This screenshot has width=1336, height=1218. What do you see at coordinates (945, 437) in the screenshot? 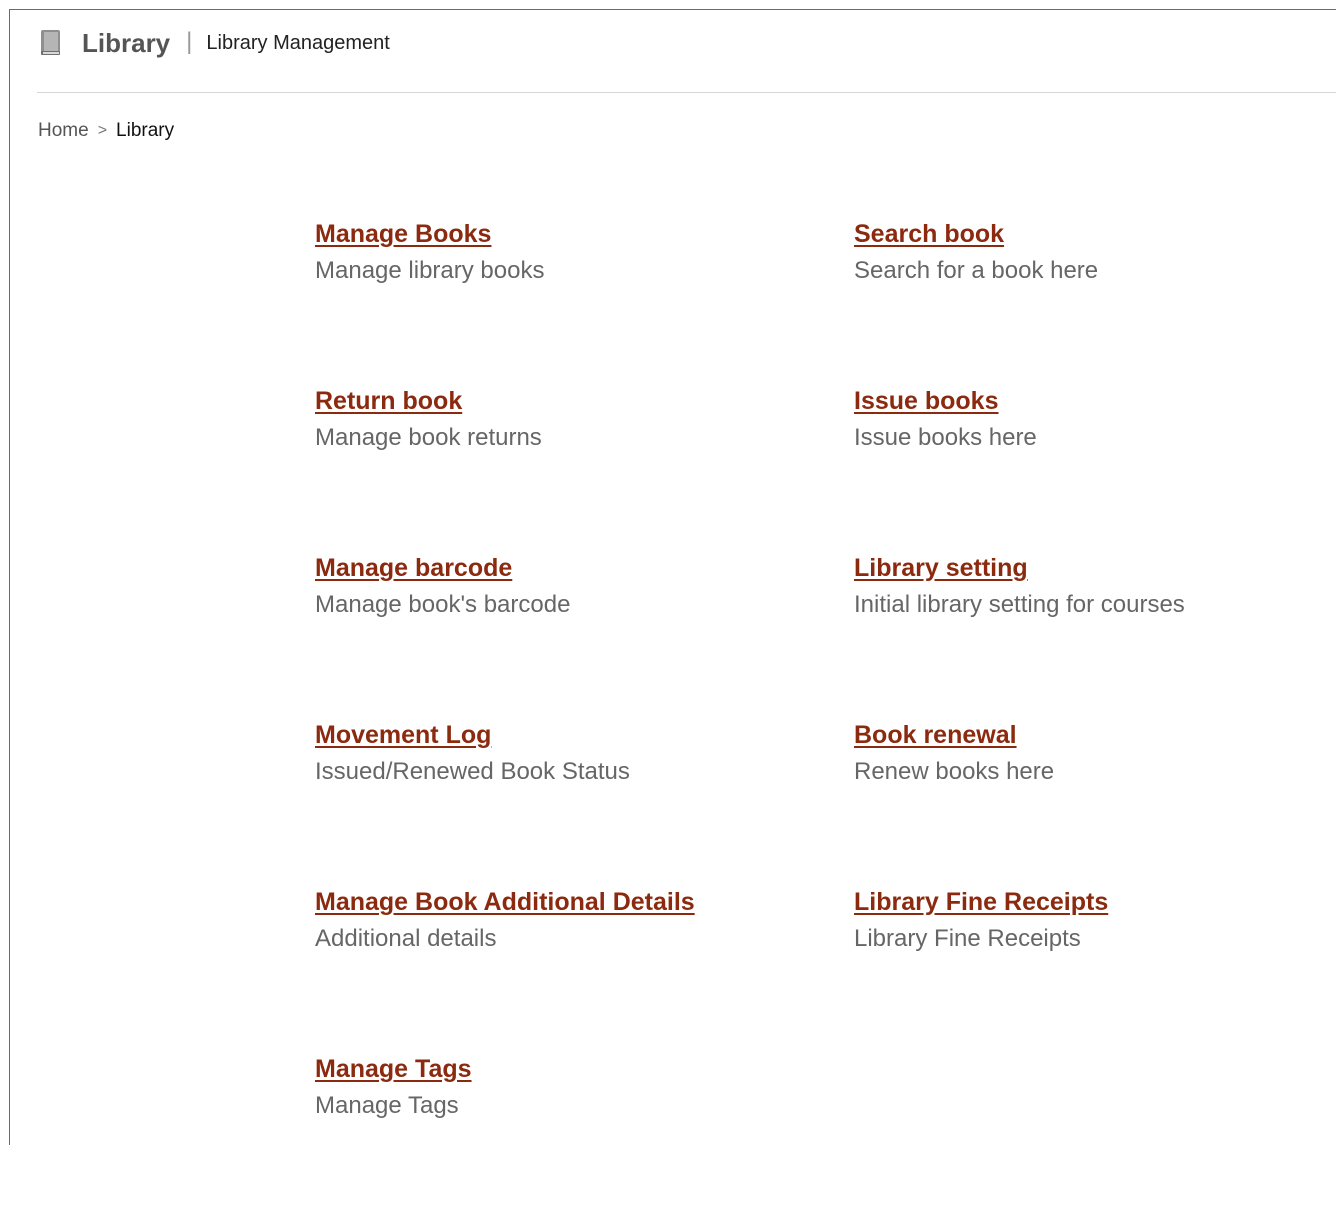
I see `issue-books-description: Issue books here` at bounding box center [945, 437].